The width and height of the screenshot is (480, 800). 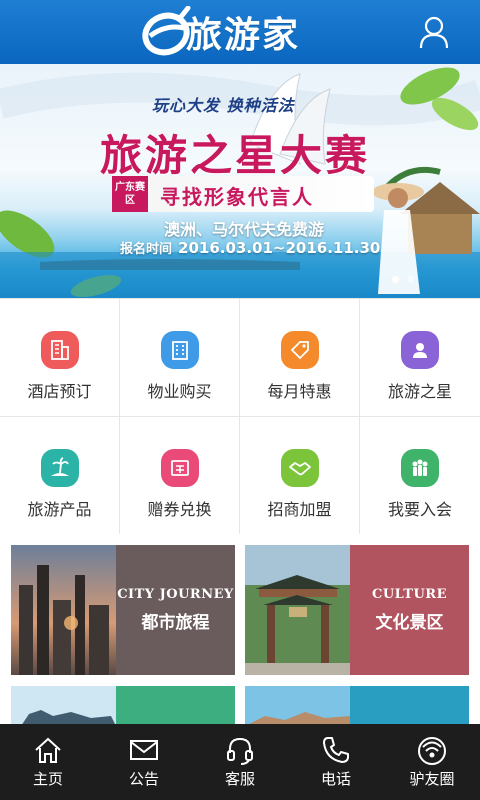 I want to click on building-icon, so click(x=179, y=350).